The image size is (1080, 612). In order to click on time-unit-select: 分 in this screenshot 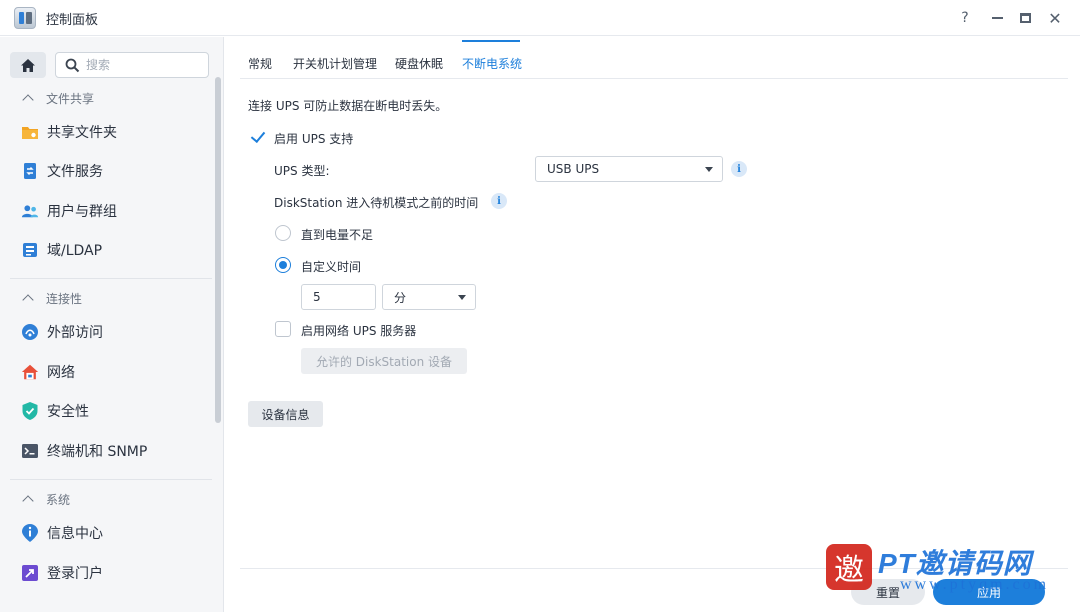, I will do `click(429, 297)`.